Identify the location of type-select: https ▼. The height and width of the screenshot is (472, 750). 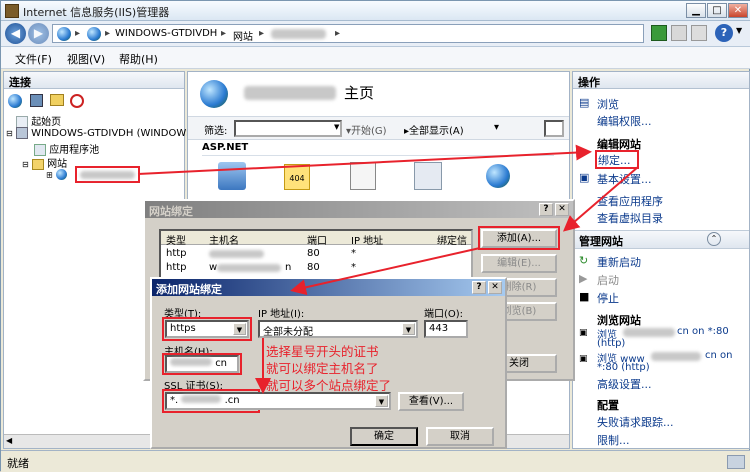
(207, 329).